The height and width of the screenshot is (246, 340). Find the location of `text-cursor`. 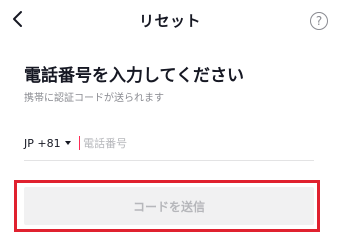

text-cursor is located at coordinates (79, 143).